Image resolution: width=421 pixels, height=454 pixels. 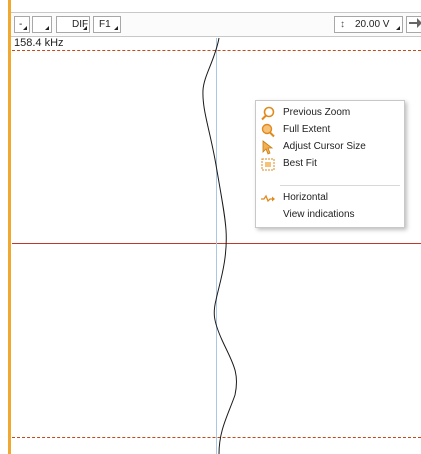 I want to click on menu-item-adjust-cursor-size: Adjust Cursor Size, so click(x=330, y=147).